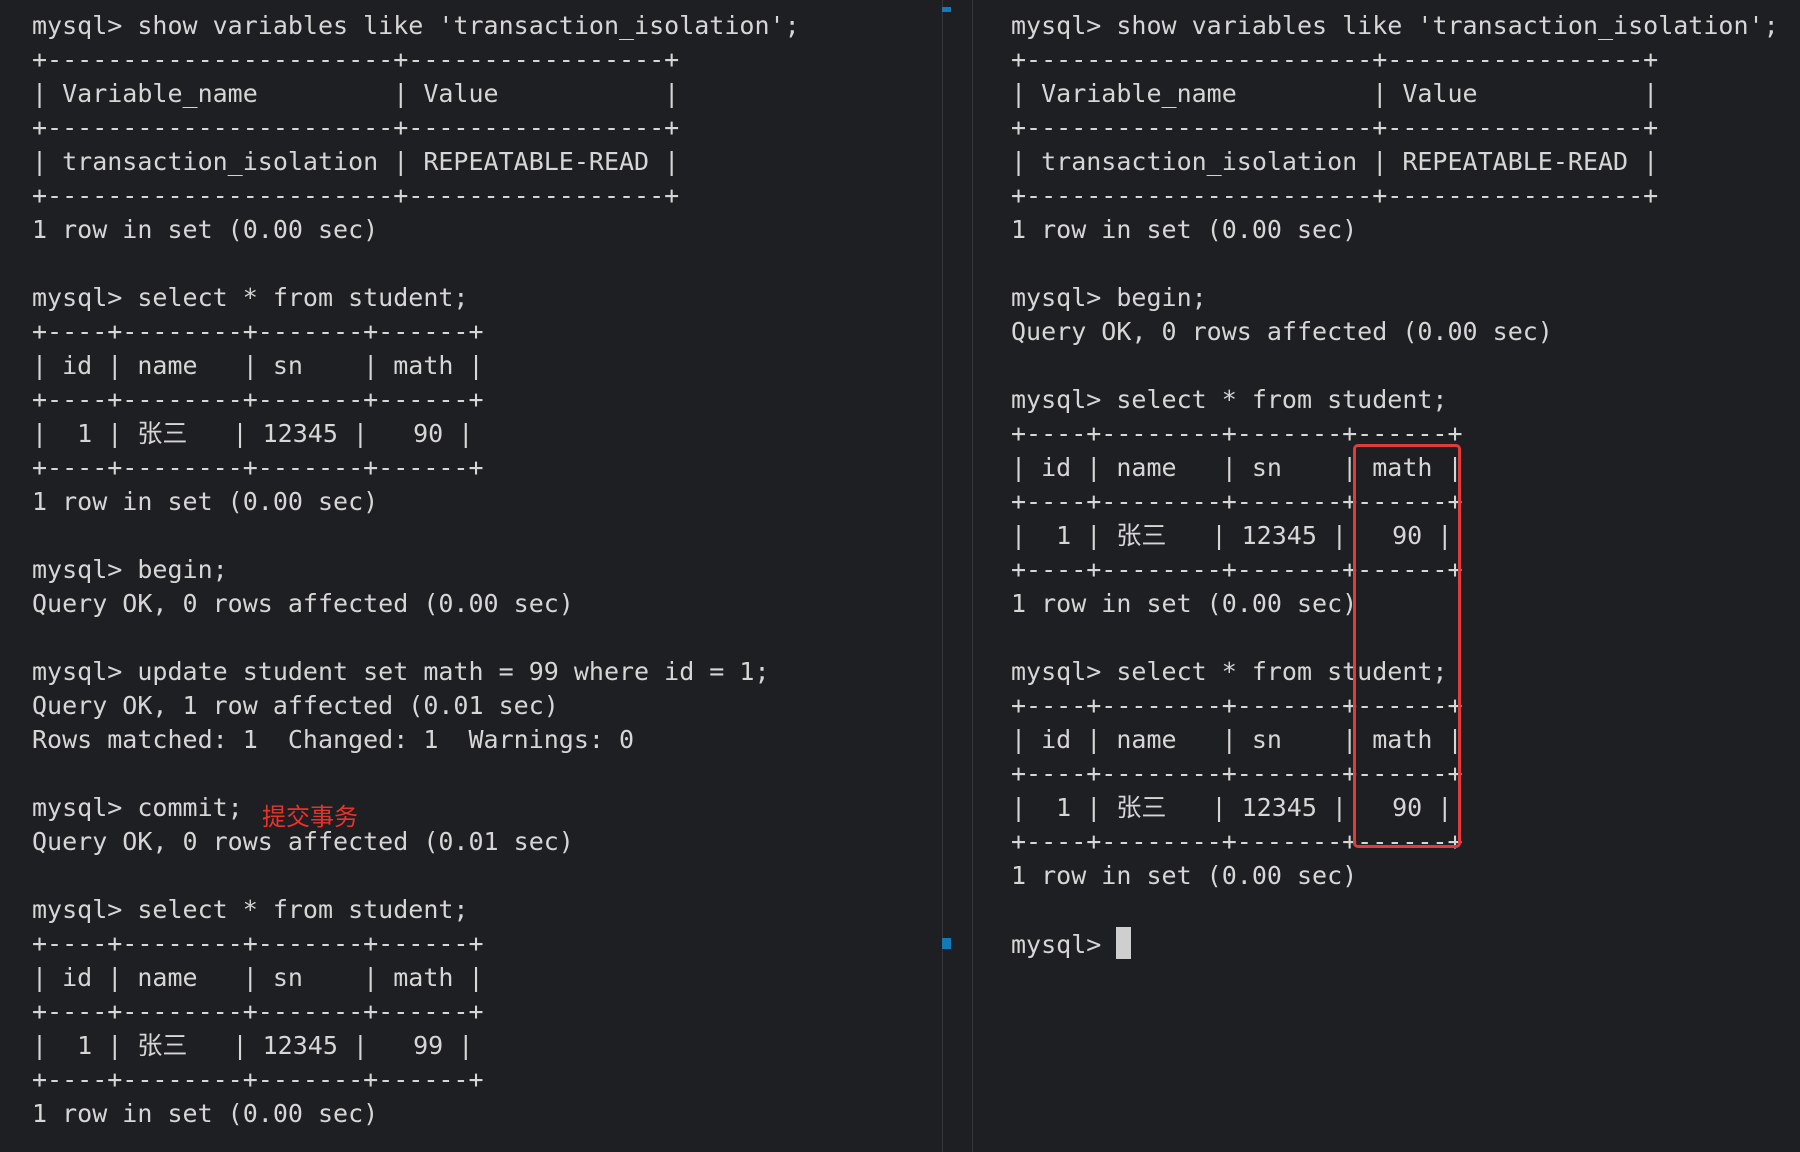 This screenshot has height=1152, width=1800. Describe the element at coordinates (1064, 944) in the screenshot. I see `terminal-prompt: mysql>` at that location.